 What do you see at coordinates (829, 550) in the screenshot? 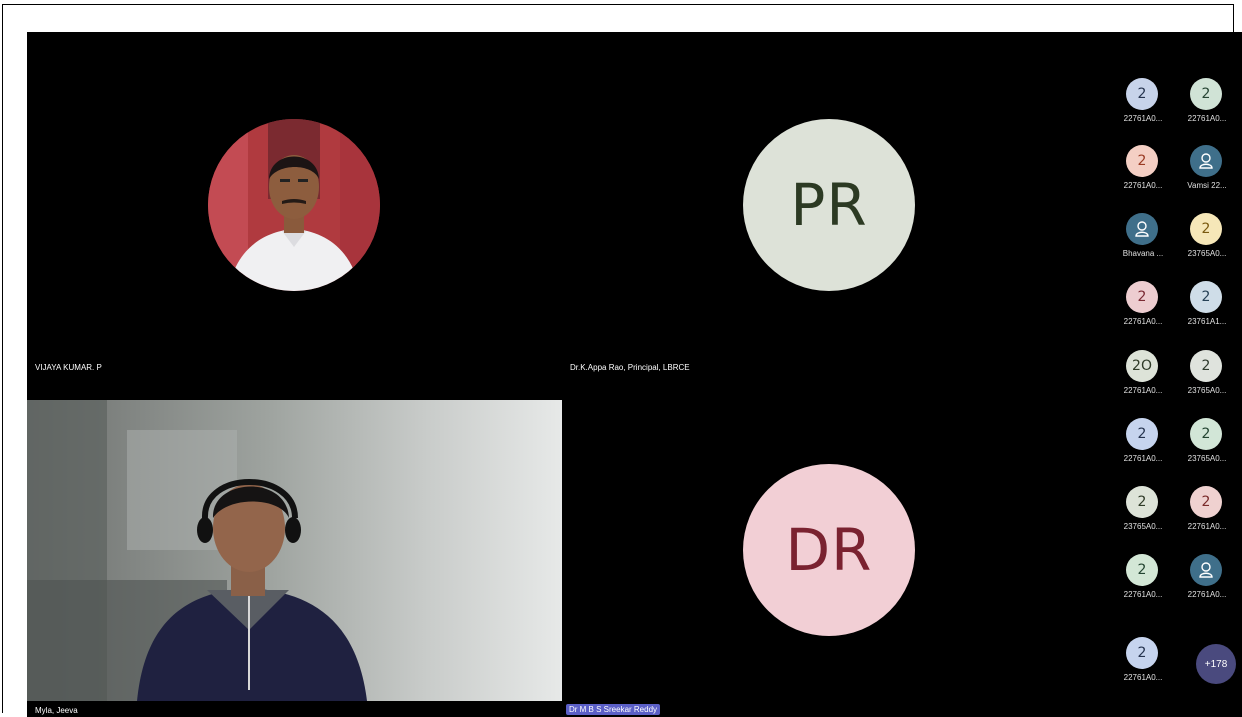
I see `participant-initials-avatar: DR` at bounding box center [829, 550].